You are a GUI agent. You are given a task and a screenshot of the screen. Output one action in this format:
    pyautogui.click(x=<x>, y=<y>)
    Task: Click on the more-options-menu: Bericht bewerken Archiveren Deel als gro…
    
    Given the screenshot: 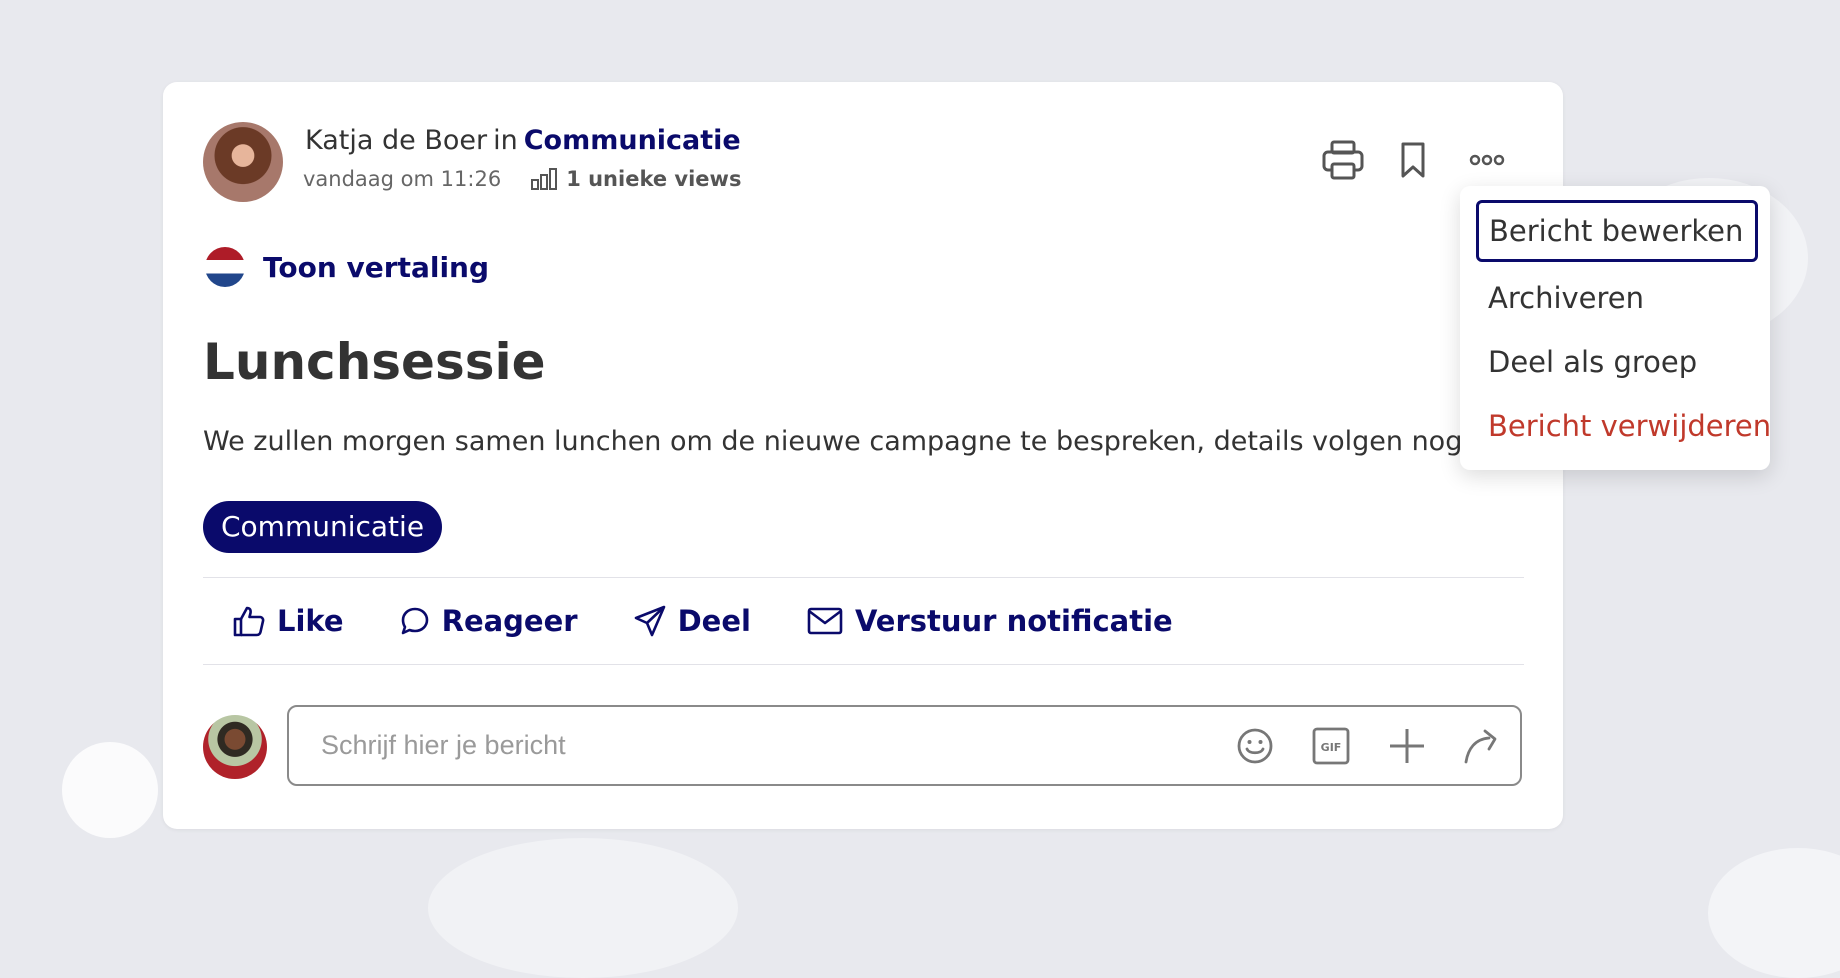 What is the action you would take?
    pyautogui.click(x=1615, y=328)
    